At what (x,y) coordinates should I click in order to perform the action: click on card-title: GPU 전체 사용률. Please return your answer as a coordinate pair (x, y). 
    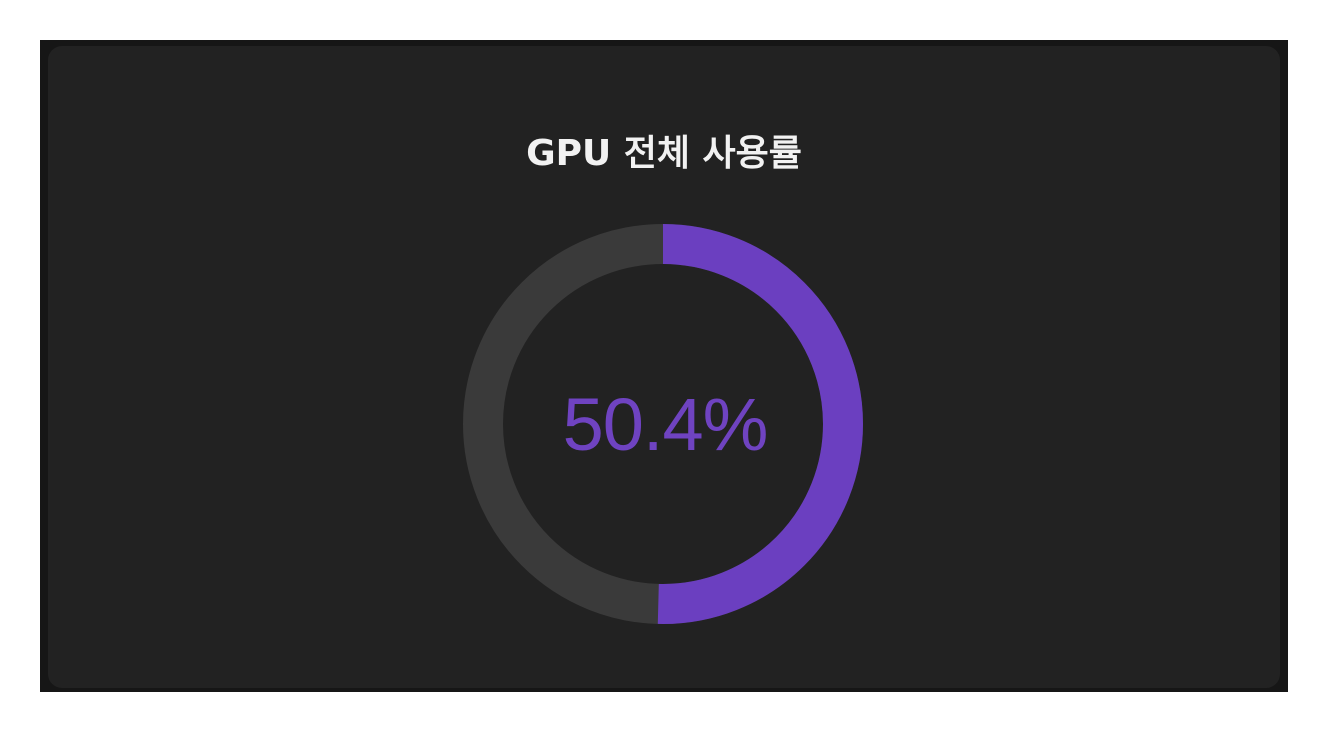
    Looking at the image, I should click on (664, 153).